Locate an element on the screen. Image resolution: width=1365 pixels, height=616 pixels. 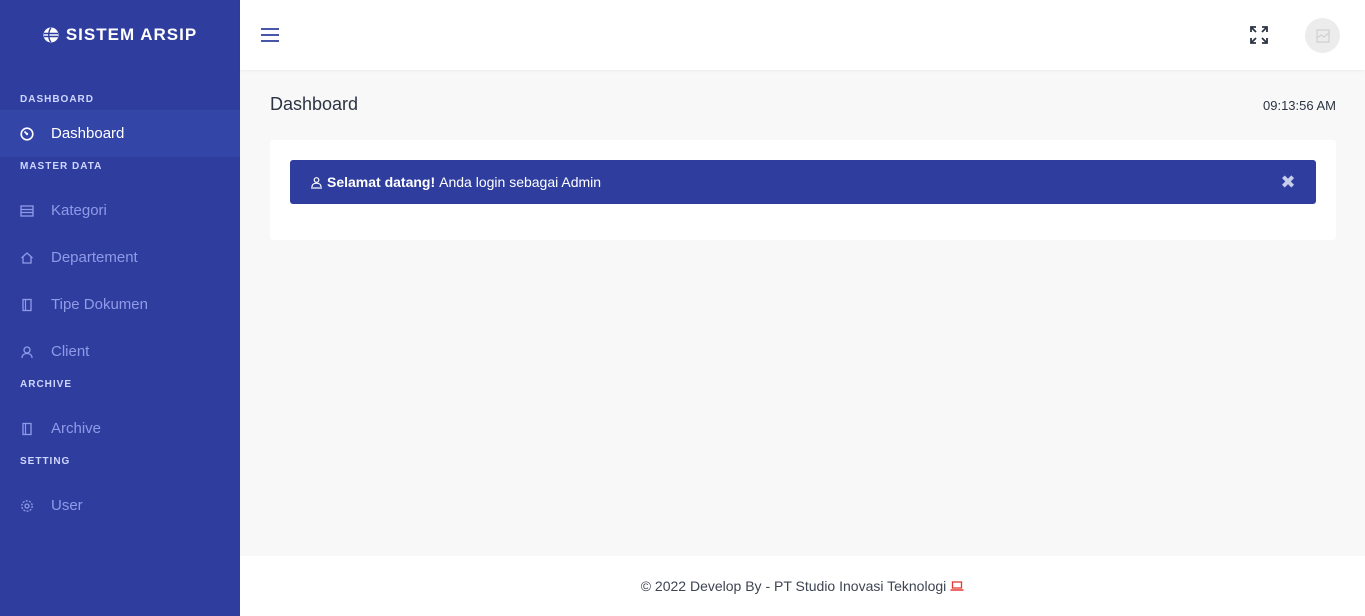
home-icon is located at coordinates (27, 258).